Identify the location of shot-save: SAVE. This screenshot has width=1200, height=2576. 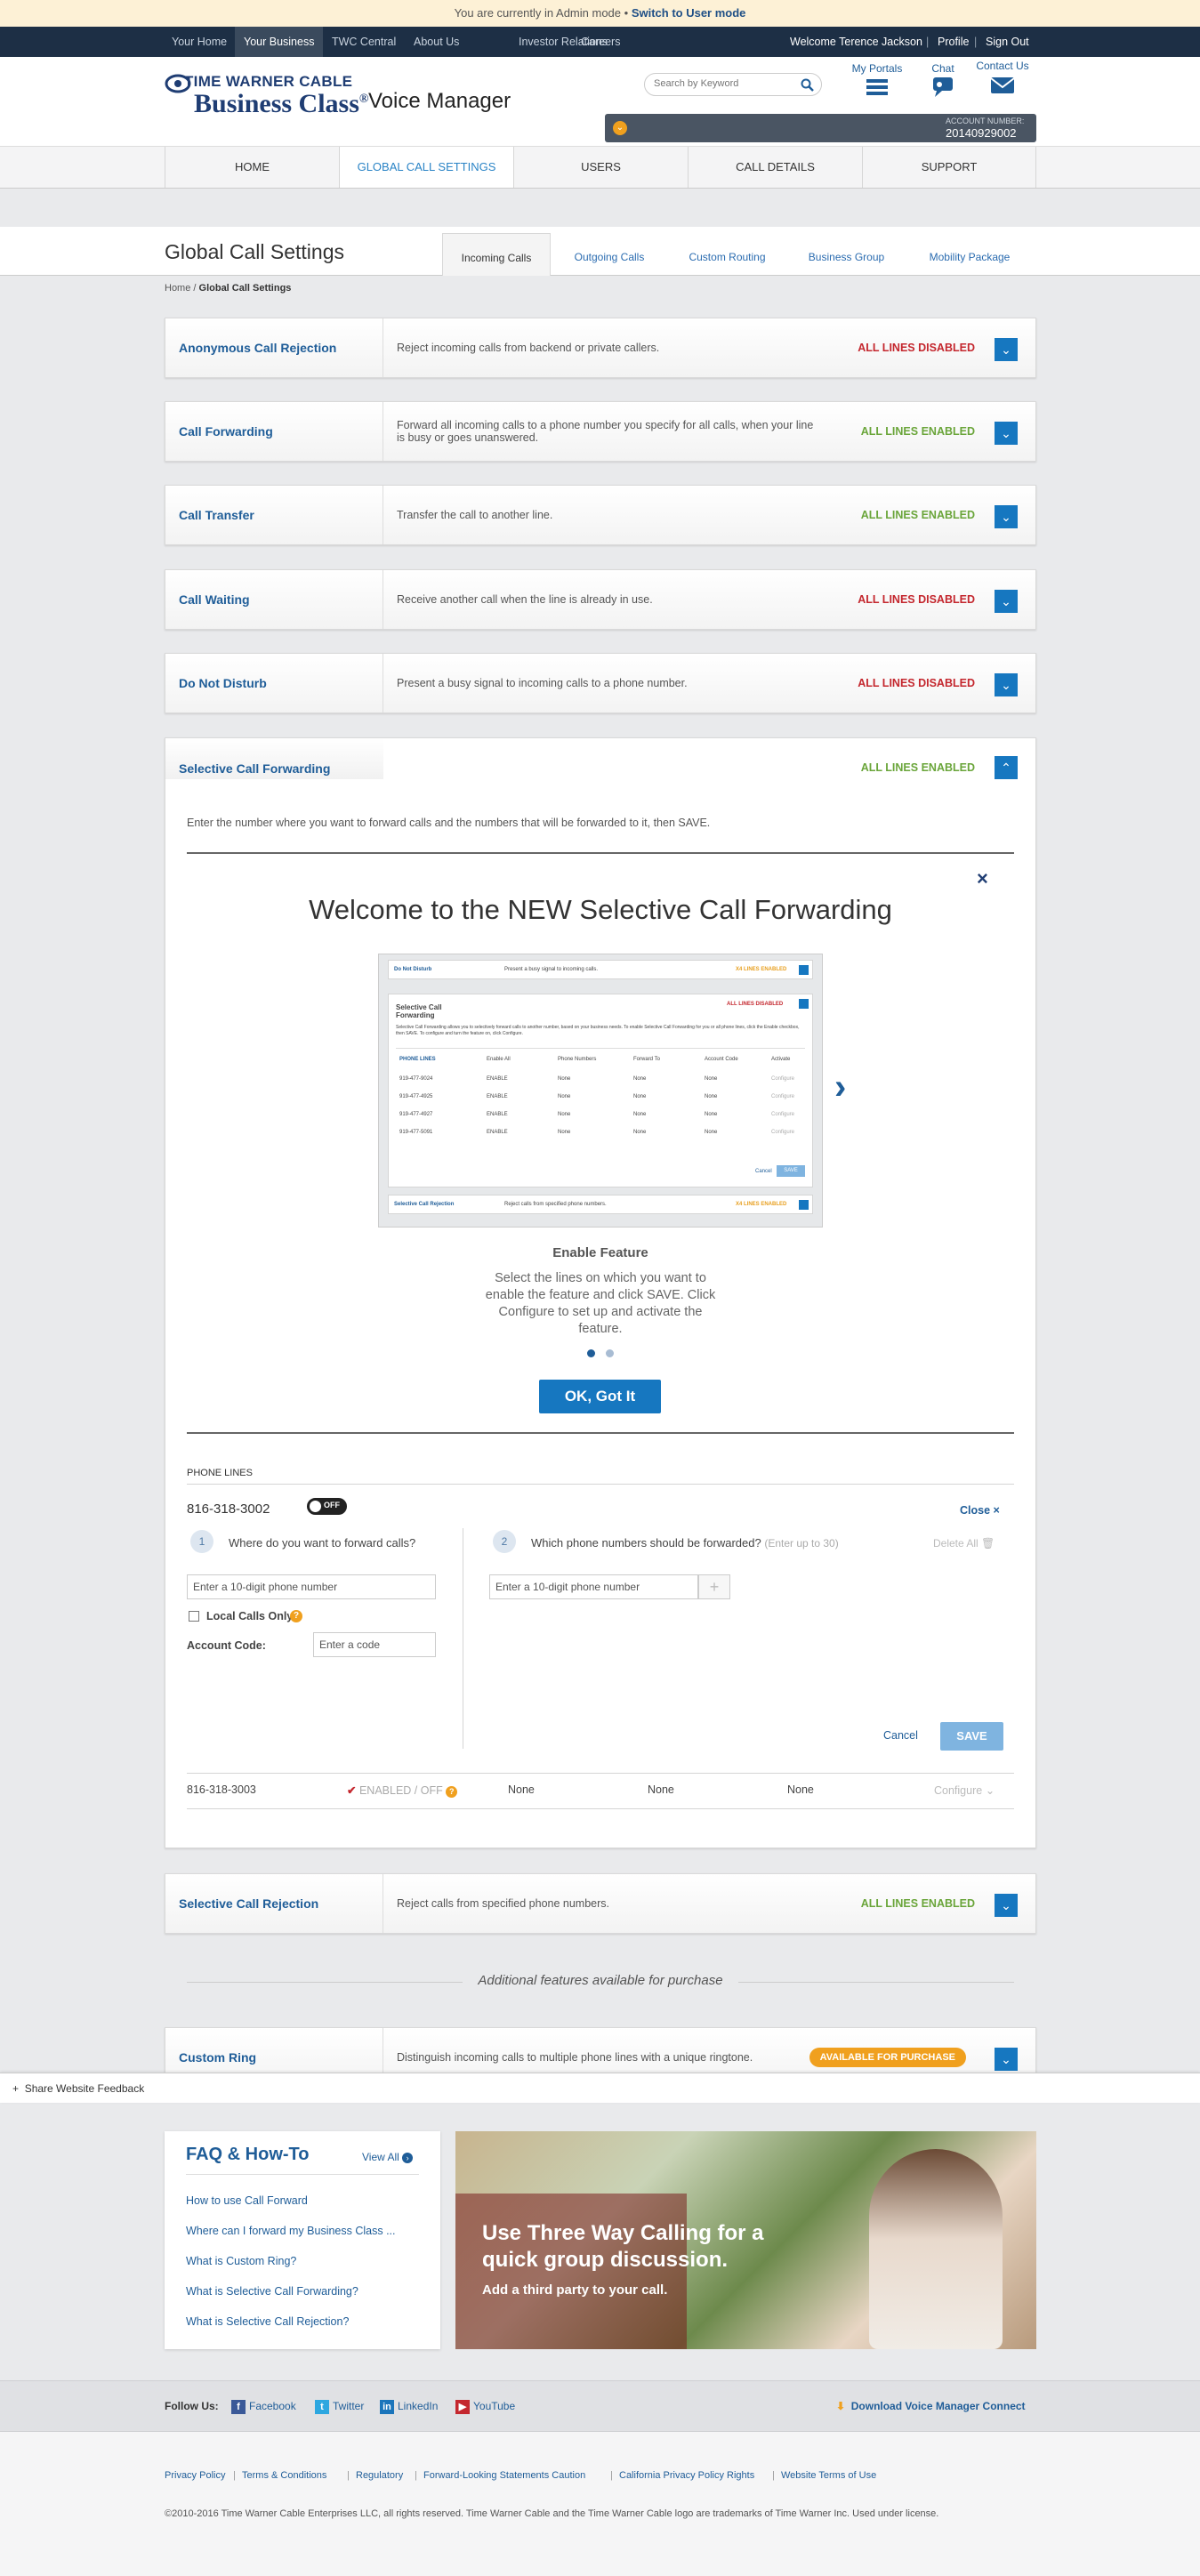
(791, 1171).